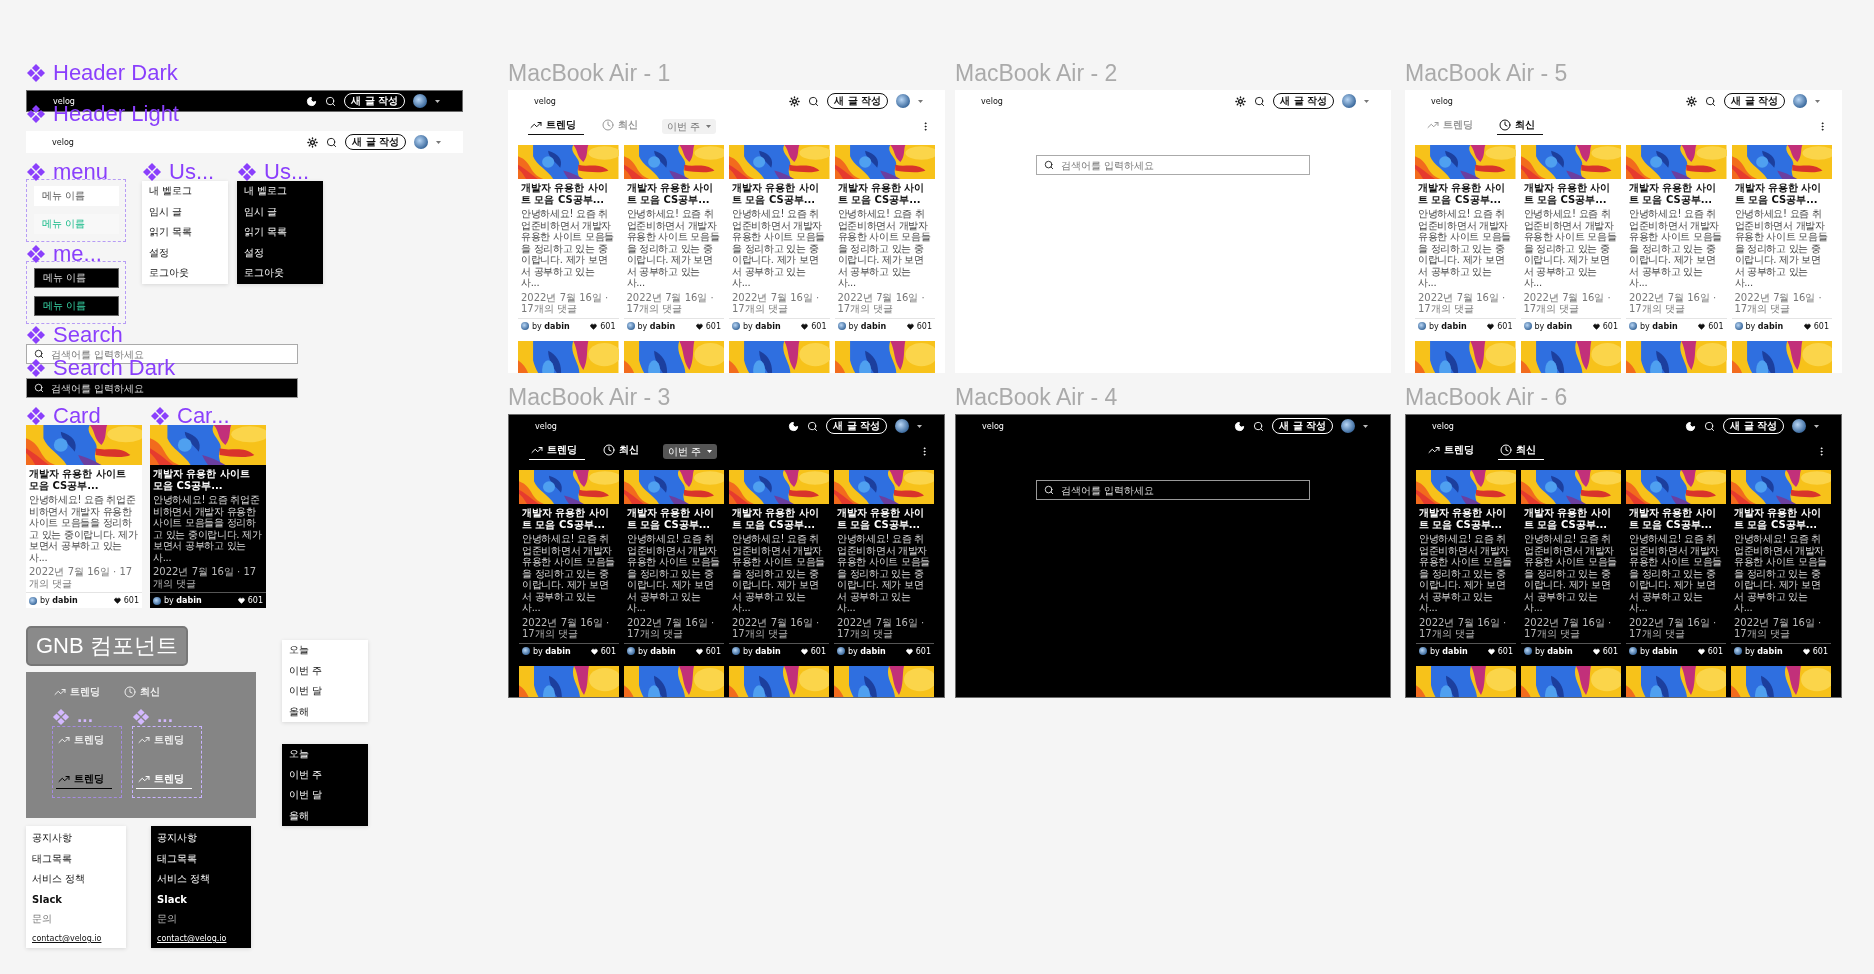 The width and height of the screenshot is (1874, 974). What do you see at coordinates (437, 101) in the screenshot?
I see `caret-icon` at bounding box center [437, 101].